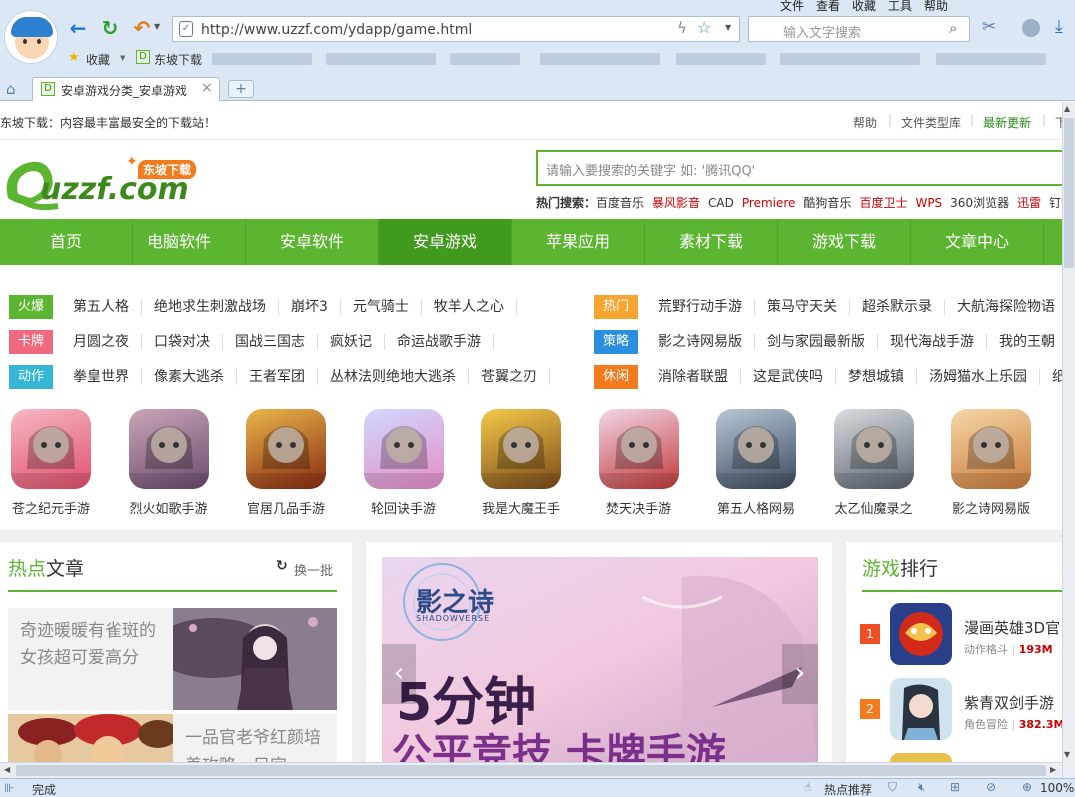 This screenshot has height=797, width=1075. Describe the element at coordinates (892, 787) in the screenshot. I see `shield-status-icon: ⛉` at that location.